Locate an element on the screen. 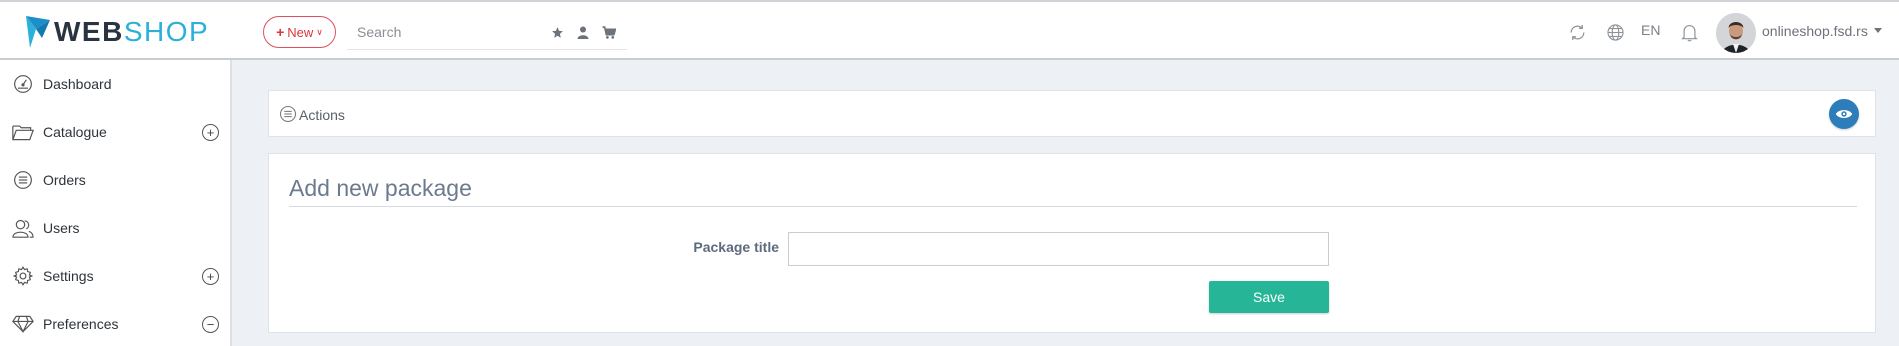  sidebar-item-label: Preferences is located at coordinates (81, 324).